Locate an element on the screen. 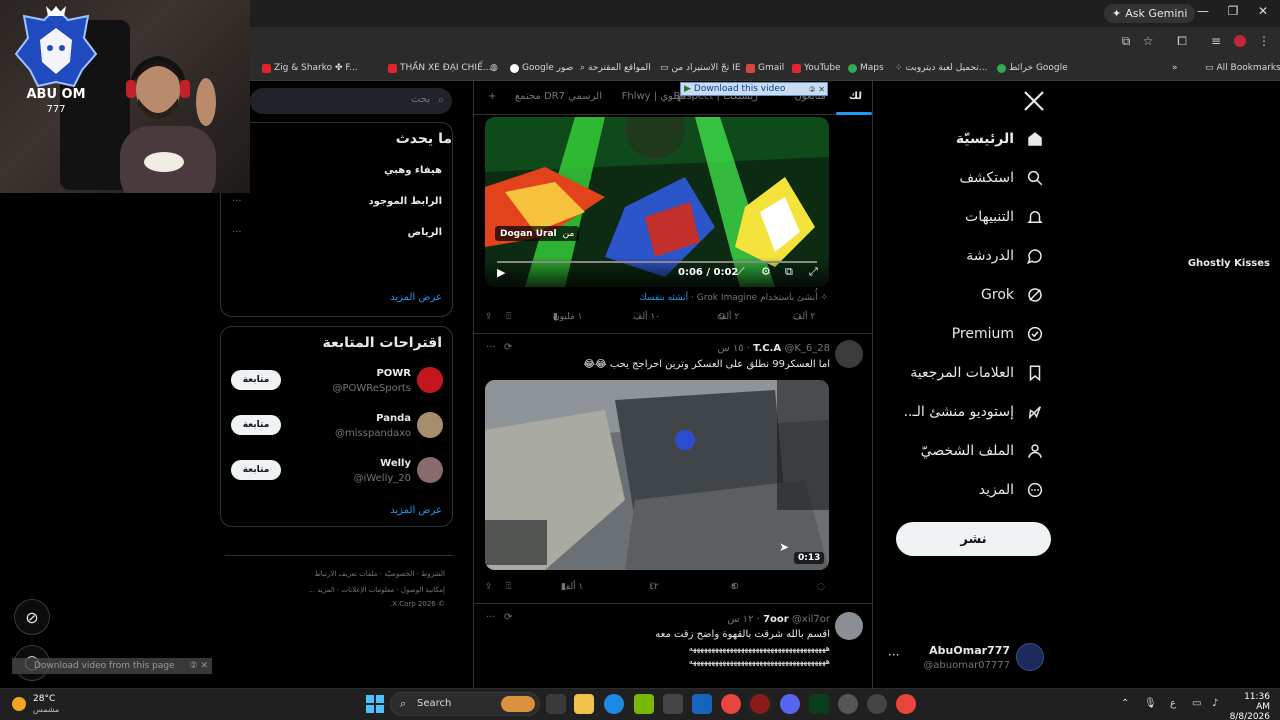 Image resolution: width=1280 pixels, height=720 pixels. bookmark-4: ⌕ المواقع المقترحة is located at coordinates (615, 68).